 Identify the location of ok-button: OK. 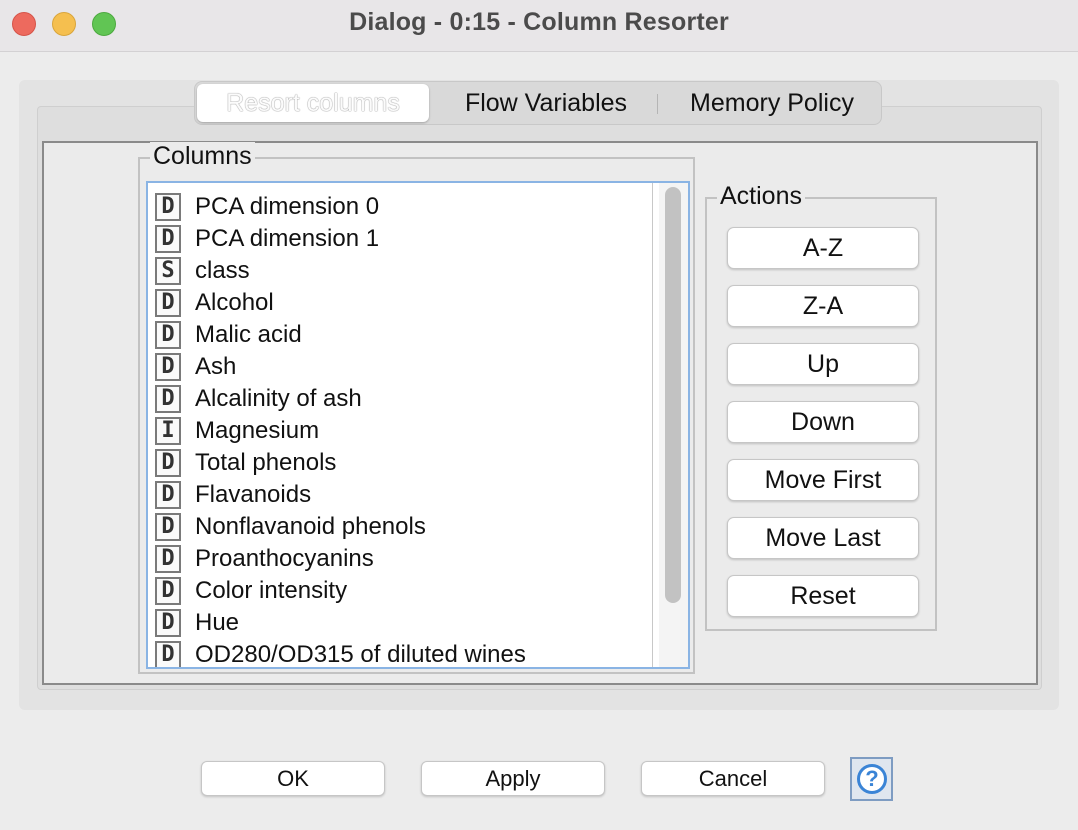
(293, 778).